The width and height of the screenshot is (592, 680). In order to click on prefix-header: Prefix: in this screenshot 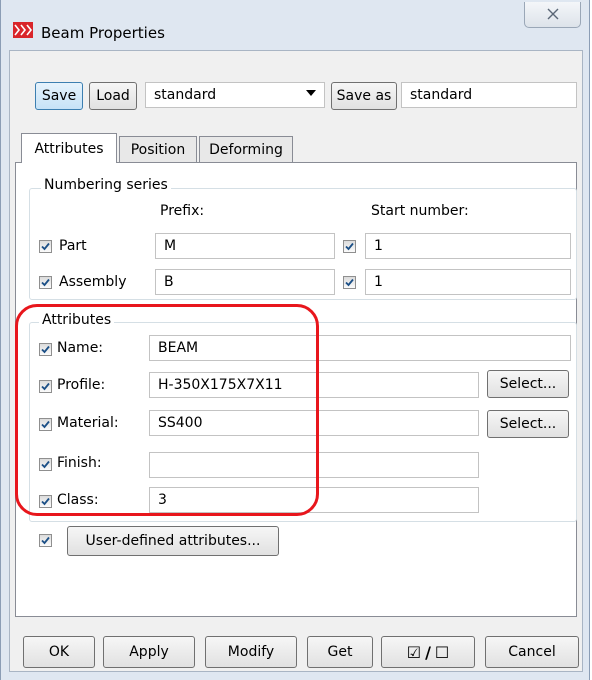, I will do `click(182, 211)`.